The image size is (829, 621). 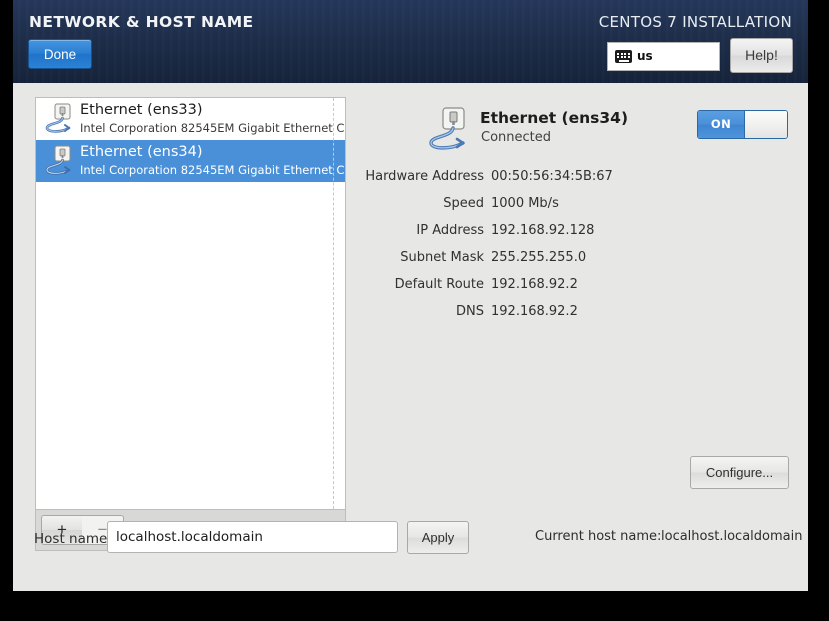 I want to click on hostname-input, so click(x=252, y=537).